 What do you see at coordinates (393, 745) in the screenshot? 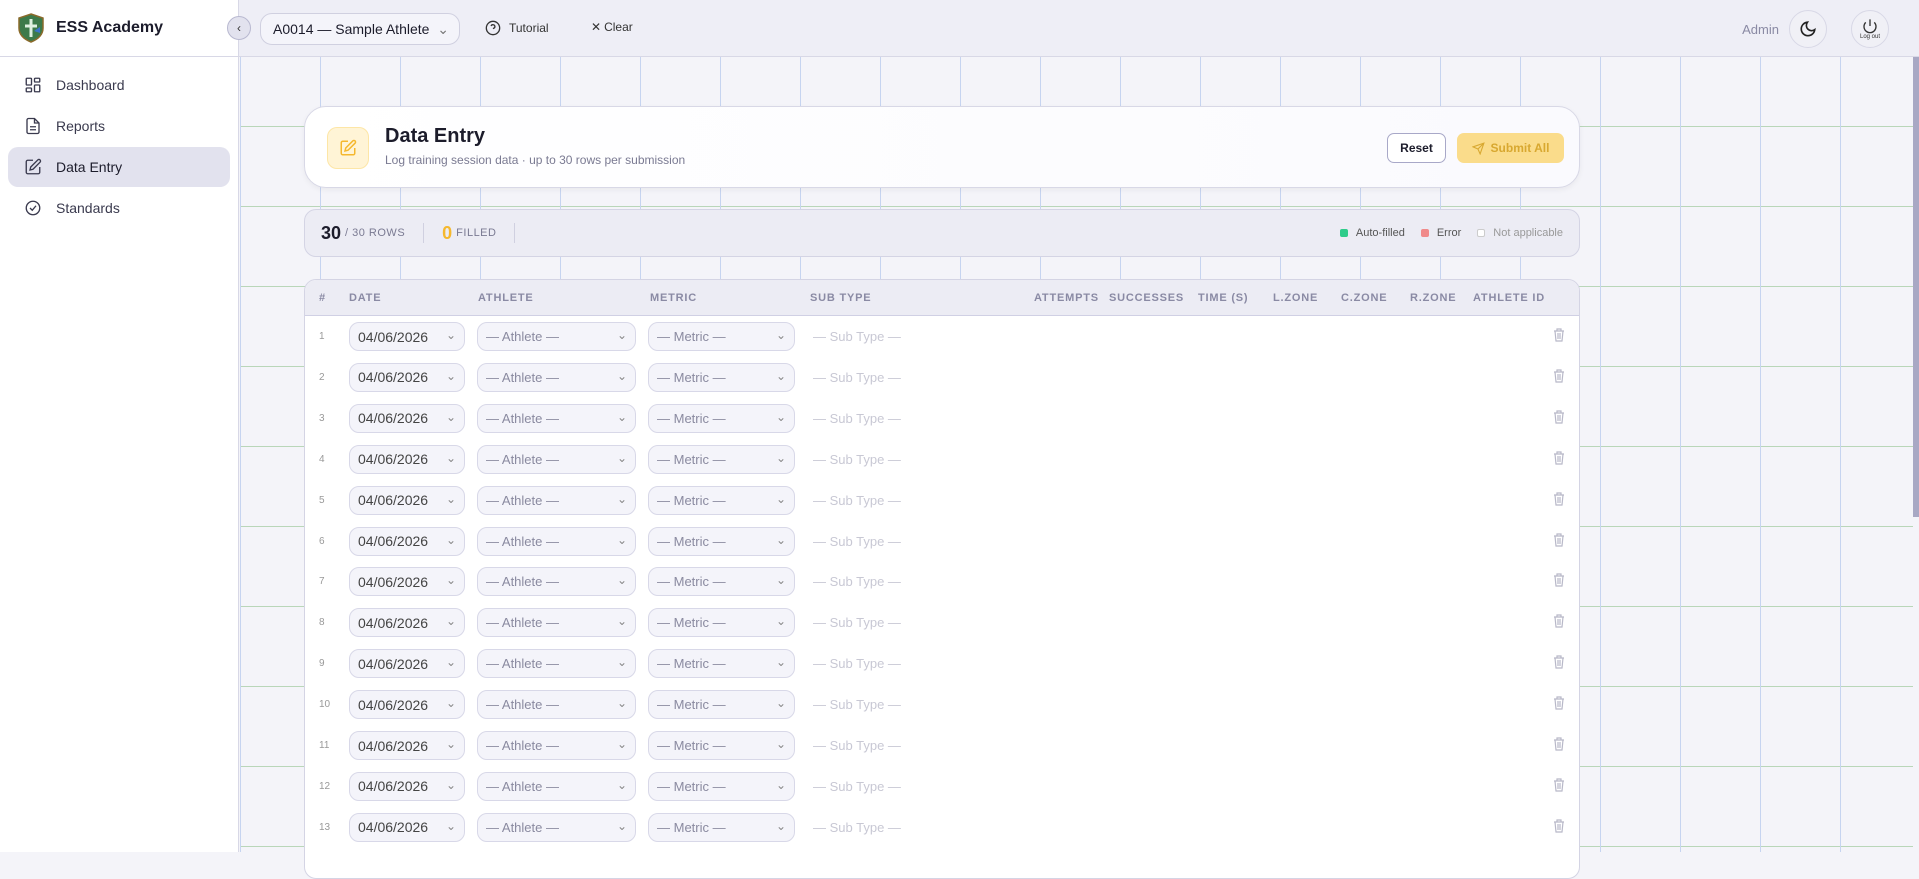
I see `date-value: 04/06/2026` at bounding box center [393, 745].